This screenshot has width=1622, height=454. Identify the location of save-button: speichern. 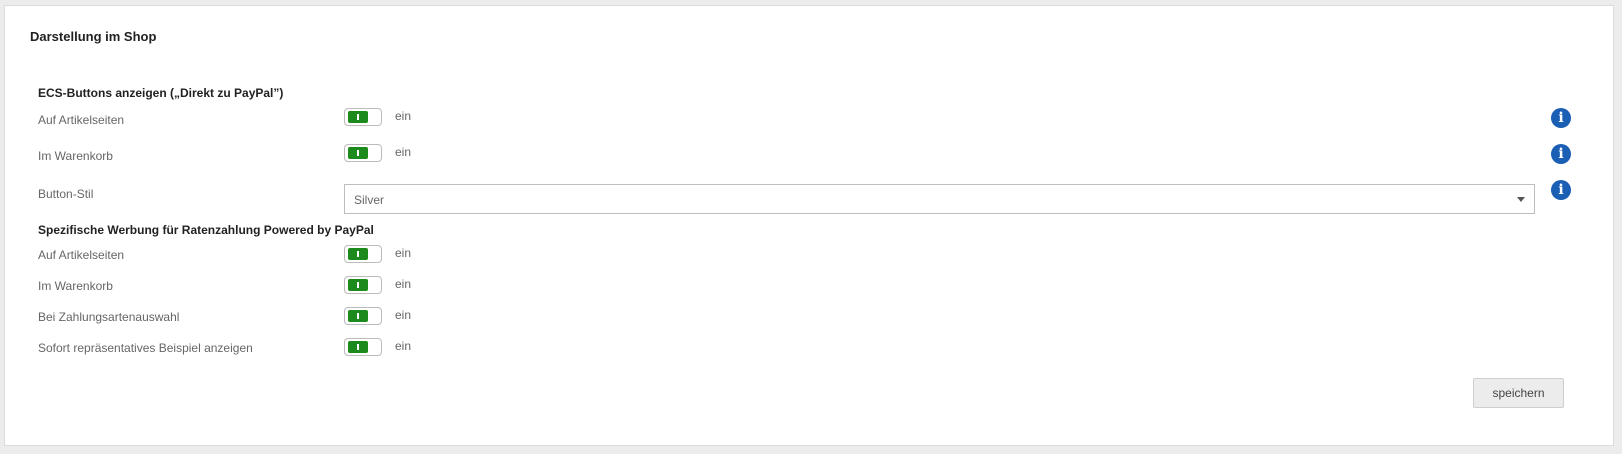
(1518, 393).